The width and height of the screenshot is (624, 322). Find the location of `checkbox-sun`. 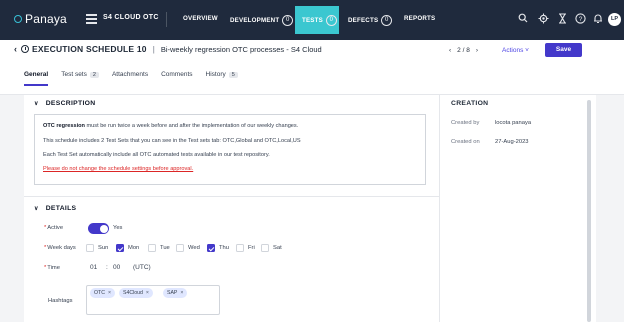

checkbox-sun is located at coordinates (90, 248).